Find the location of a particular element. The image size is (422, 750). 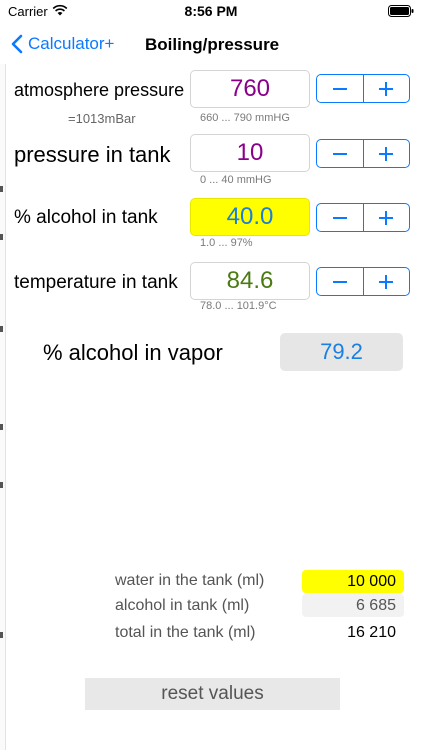

chevron-left-icon is located at coordinates (17, 44).